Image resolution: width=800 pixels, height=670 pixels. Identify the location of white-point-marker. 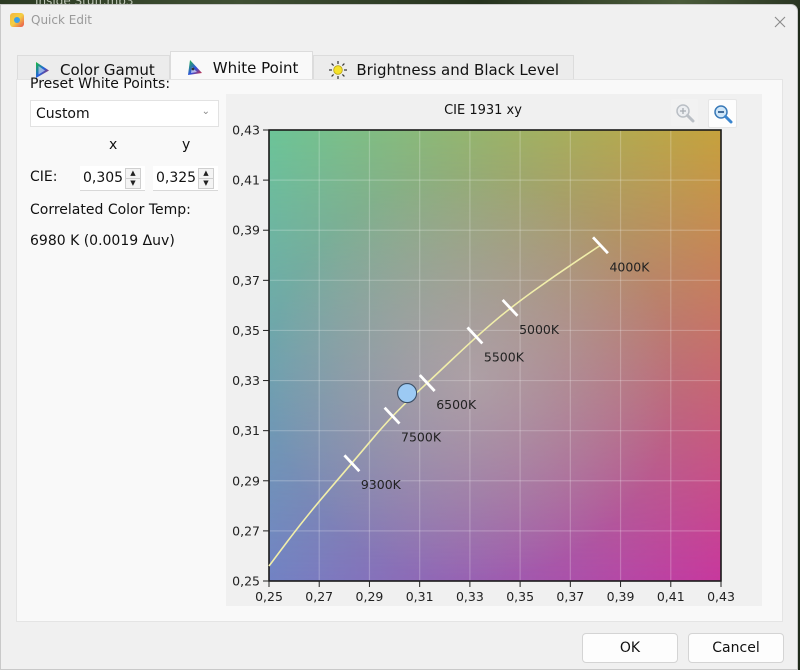
(407, 393).